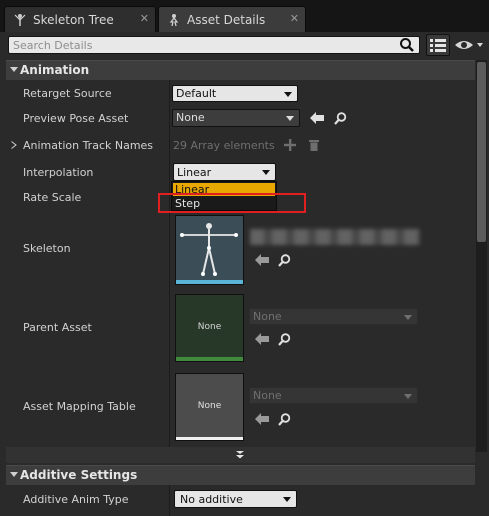 This screenshot has width=489, height=516. Describe the element at coordinates (52, 197) in the screenshot. I see `rate-scale-label: Rate Scale` at that location.